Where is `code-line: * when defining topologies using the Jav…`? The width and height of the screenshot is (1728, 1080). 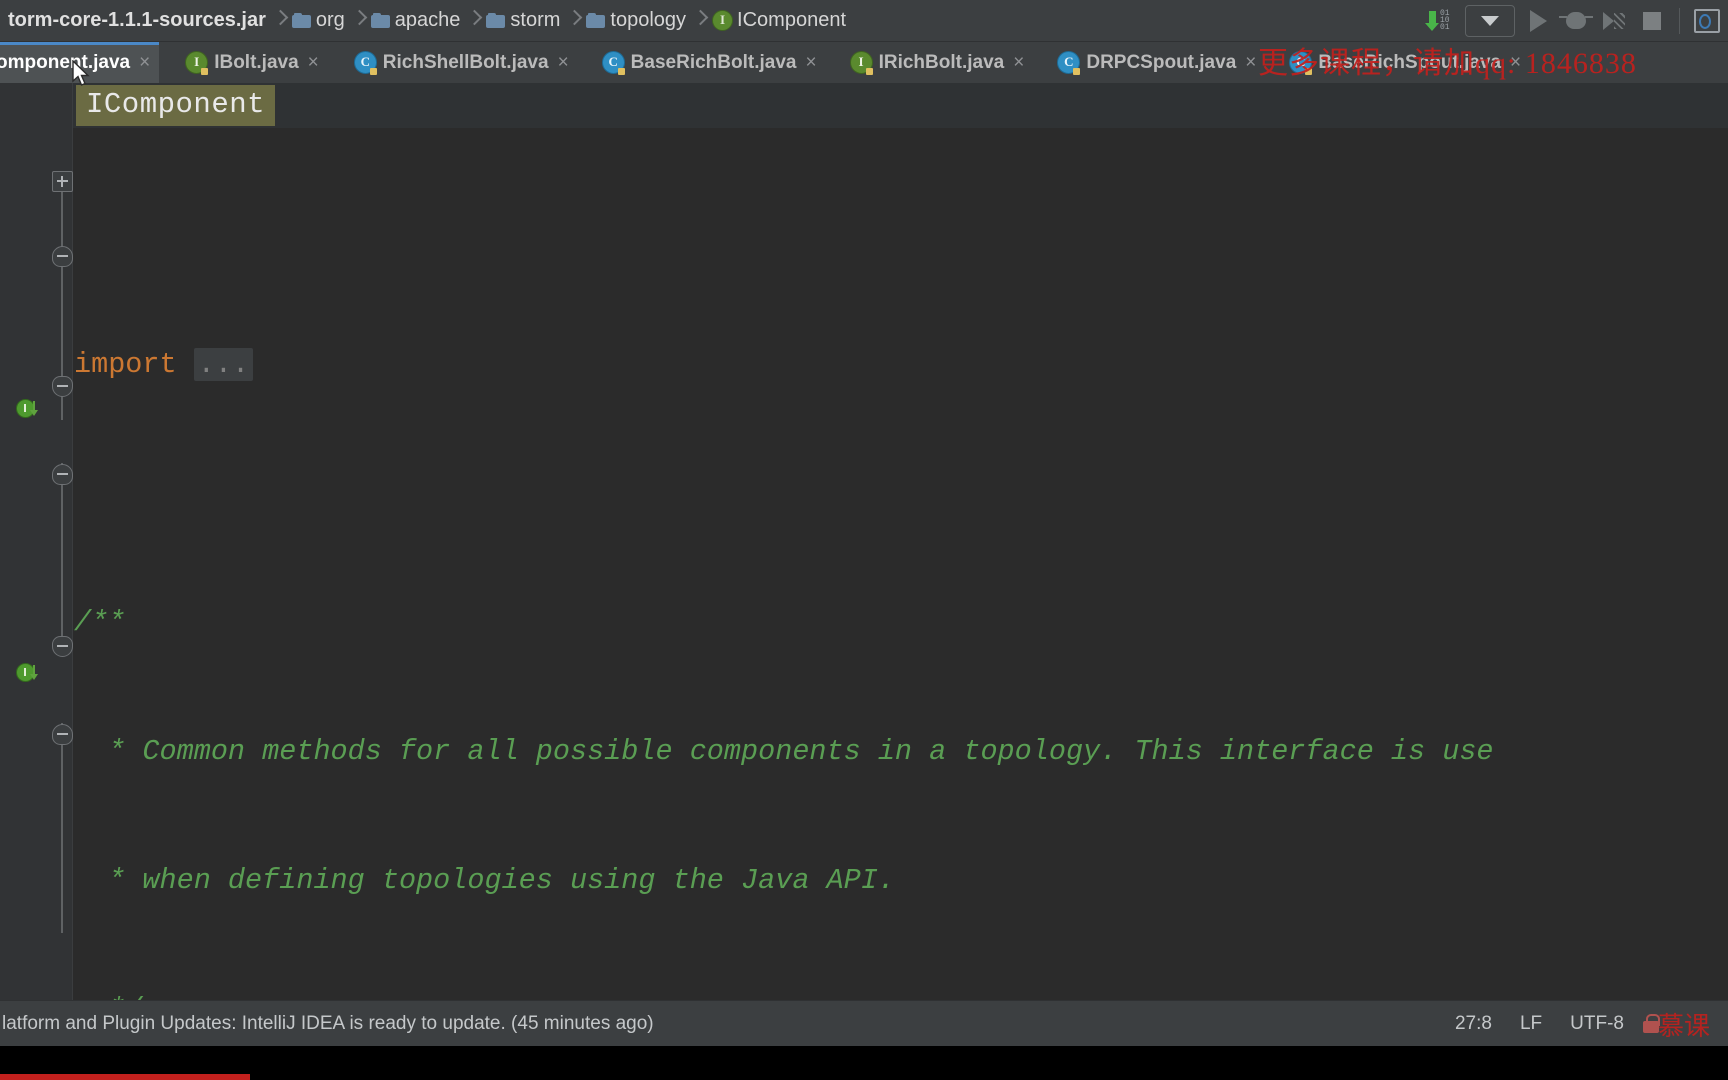 code-line: * when defining topologies using the Jav… is located at coordinates (484, 880).